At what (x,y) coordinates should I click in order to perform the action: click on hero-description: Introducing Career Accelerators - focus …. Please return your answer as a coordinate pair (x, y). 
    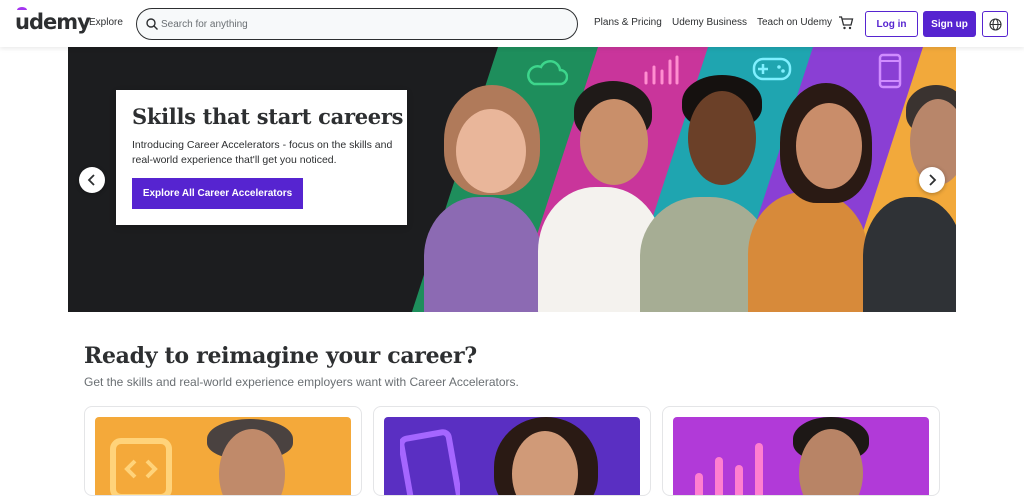
    Looking at the image, I should click on (262, 152).